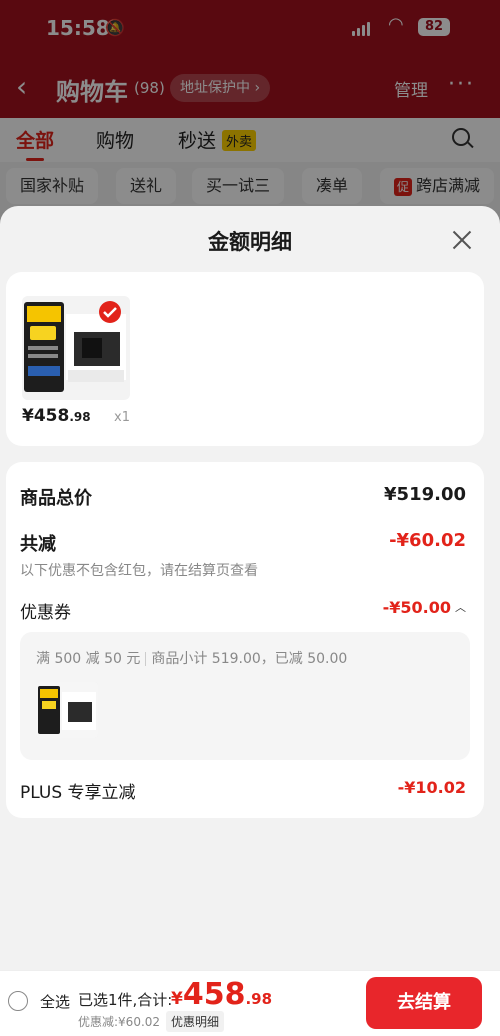 The height and width of the screenshot is (1036, 500). What do you see at coordinates (88, 659) in the screenshot?
I see `coupon-rule: 满 500 减 50 元` at bounding box center [88, 659].